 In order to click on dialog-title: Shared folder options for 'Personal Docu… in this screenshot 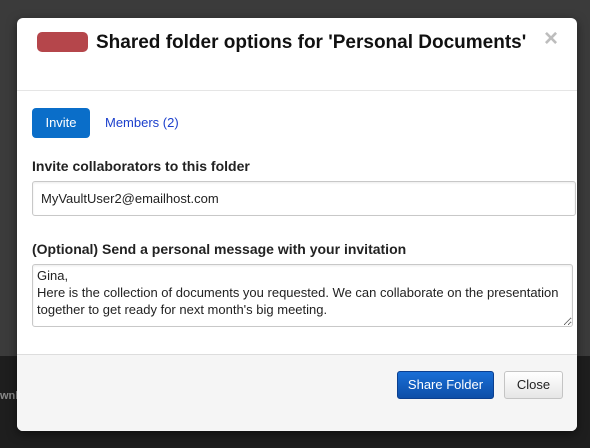, I will do `click(311, 42)`.